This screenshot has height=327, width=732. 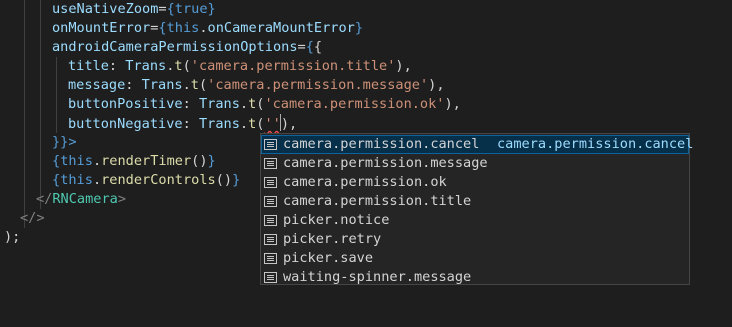 What do you see at coordinates (146, 161) in the screenshot?
I see `function-name: renderTimer` at bounding box center [146, 161].